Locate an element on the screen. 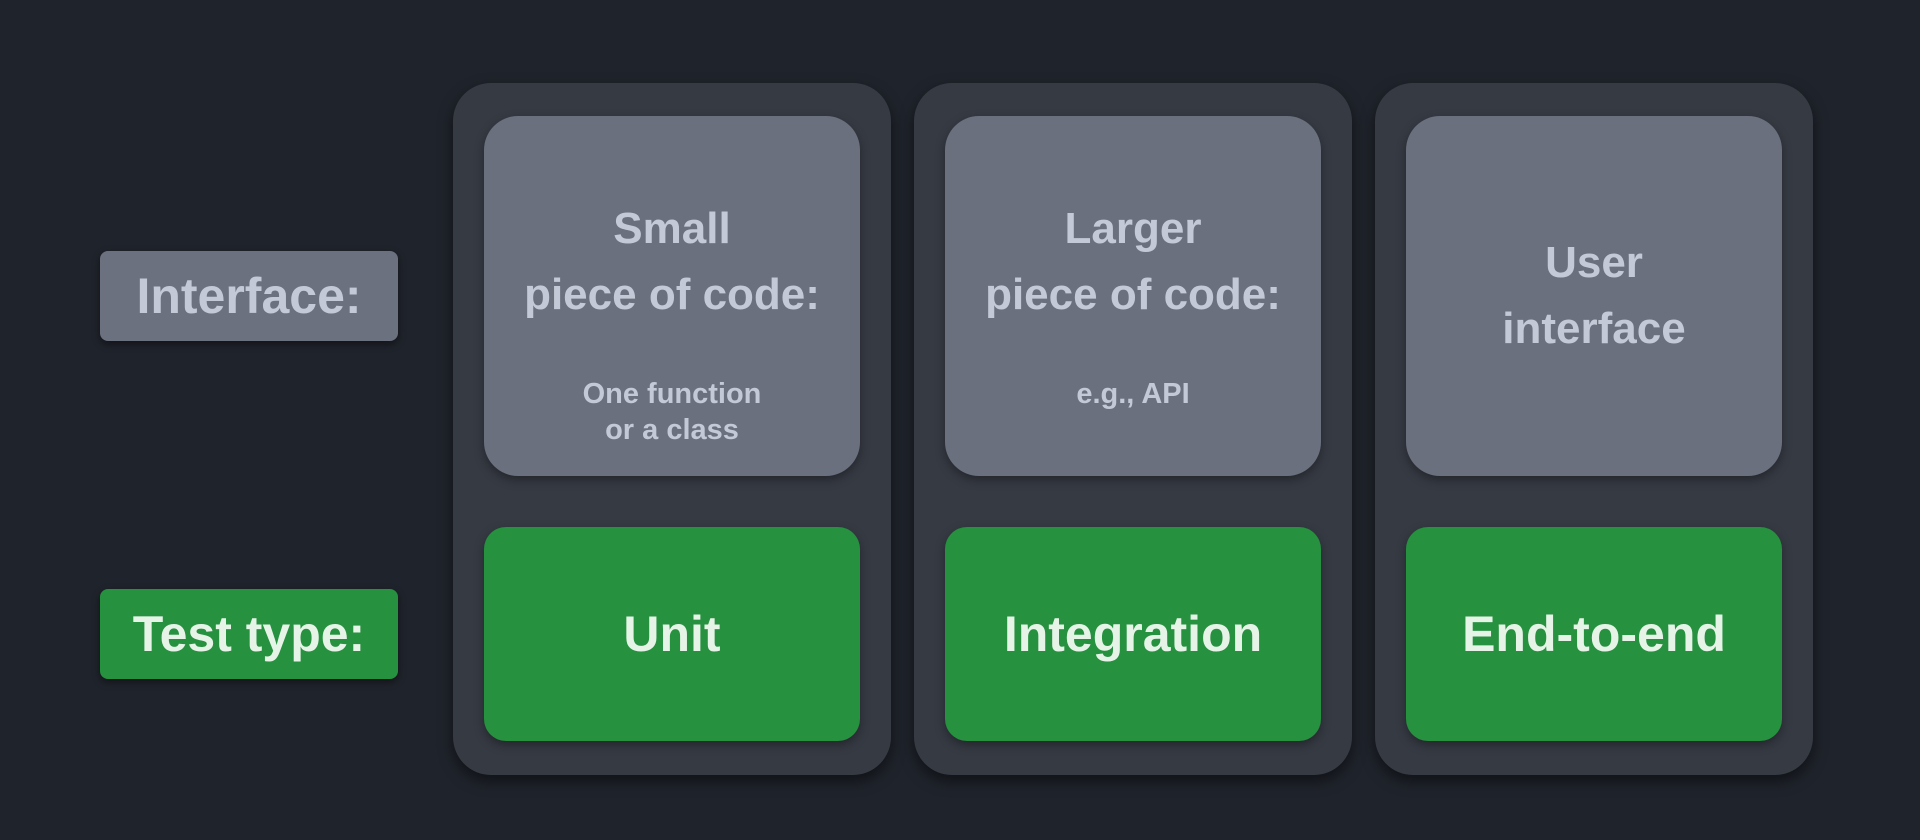  interface-card-user-interface: User interface is located at coordinates (1594, 296).